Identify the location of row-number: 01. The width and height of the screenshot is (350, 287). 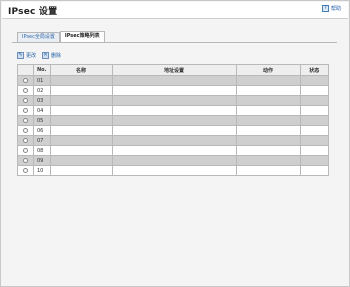
(42, 80).